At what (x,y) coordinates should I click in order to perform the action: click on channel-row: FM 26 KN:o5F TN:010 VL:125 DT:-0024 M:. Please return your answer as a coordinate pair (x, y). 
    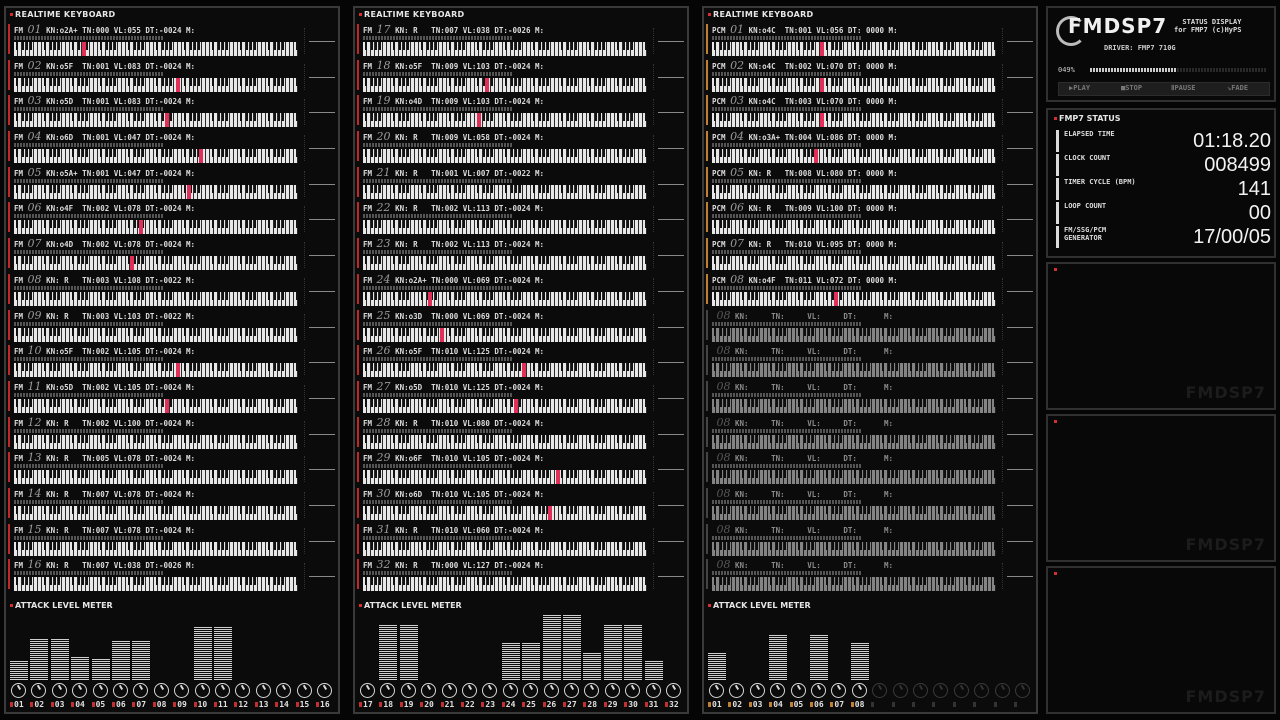
    Looking at the image, I should click on (522, 361).